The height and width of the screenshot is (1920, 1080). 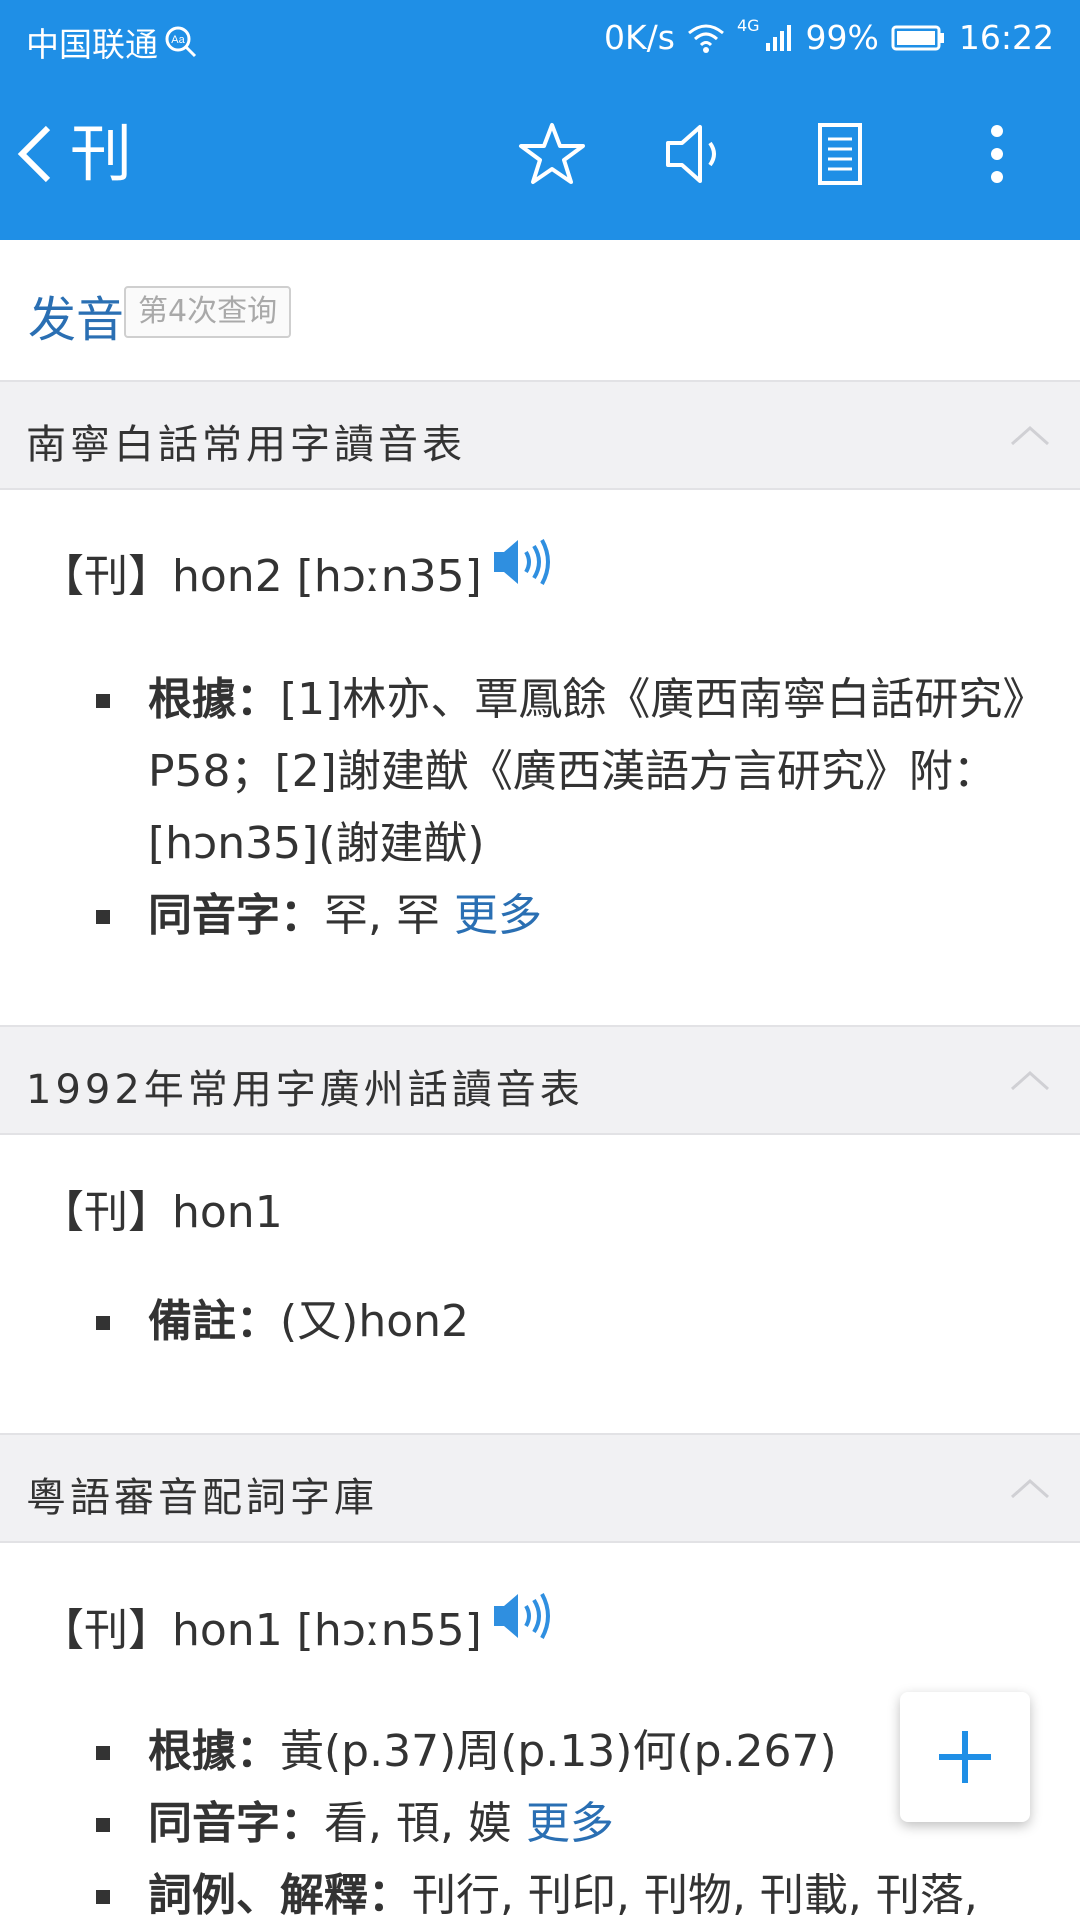 I want to click on add-button, so click(x=965, y=1757).